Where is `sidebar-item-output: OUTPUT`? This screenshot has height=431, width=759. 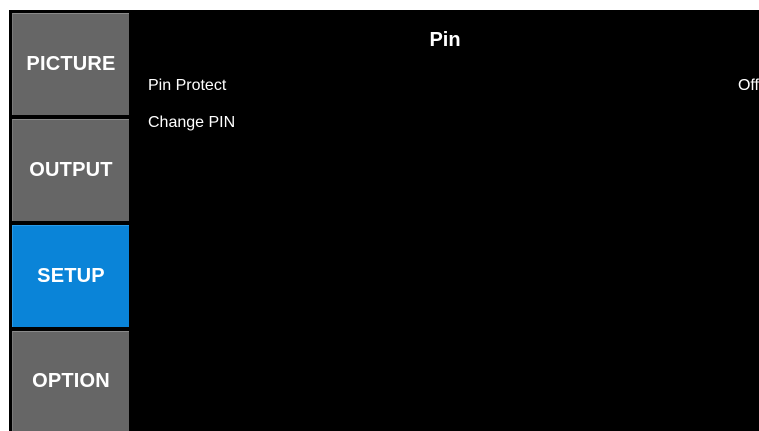
sidebar-item-output: OUTPUT is located at coordinates (70, 170).